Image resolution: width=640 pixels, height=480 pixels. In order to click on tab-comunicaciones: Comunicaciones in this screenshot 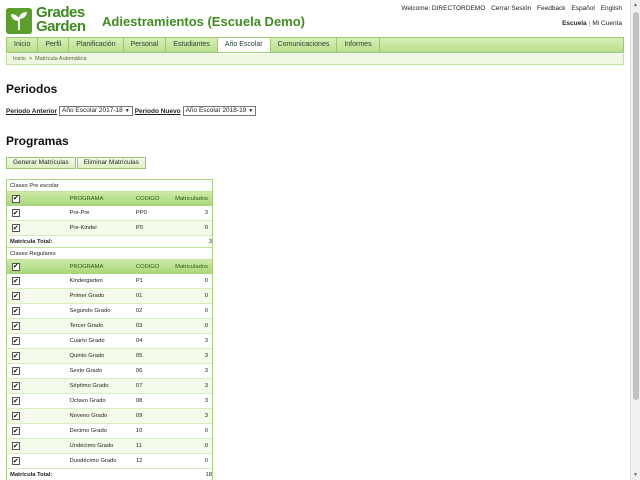, I will do `click(304, 45)`.